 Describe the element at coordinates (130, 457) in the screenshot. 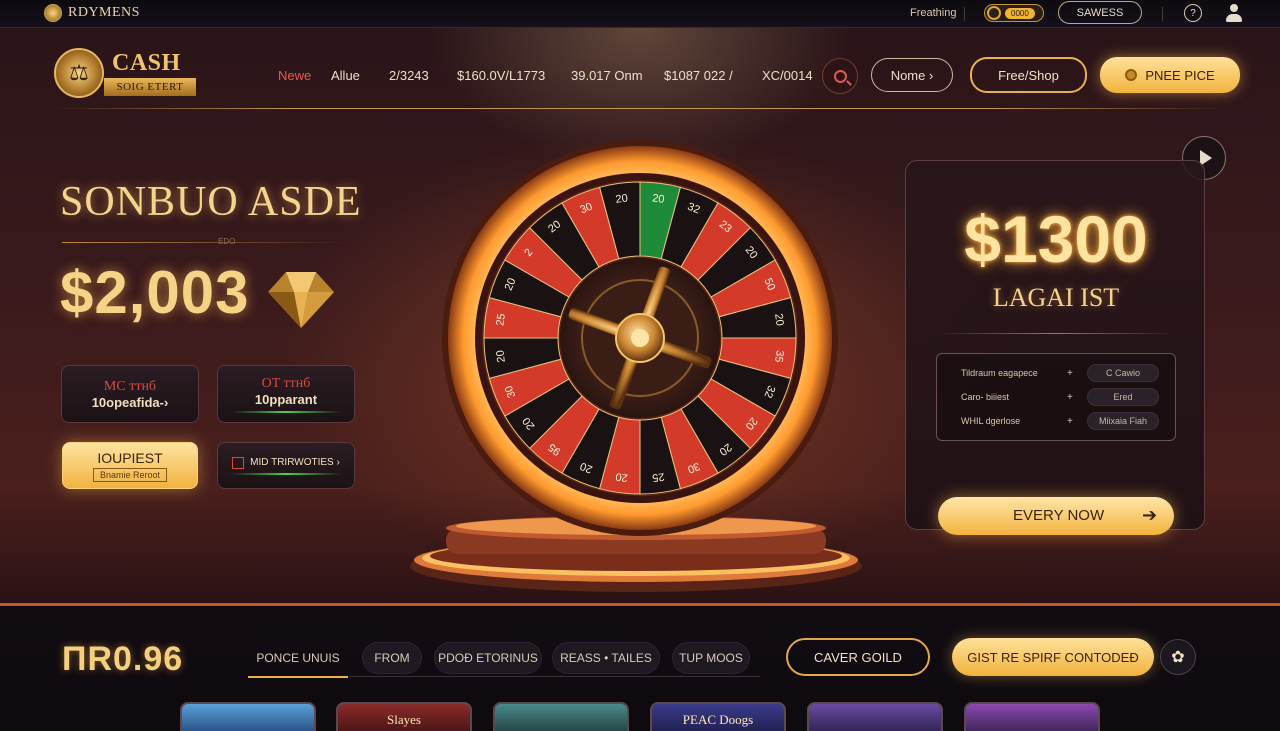

I see `card-title: IOUPIEST` at that location.